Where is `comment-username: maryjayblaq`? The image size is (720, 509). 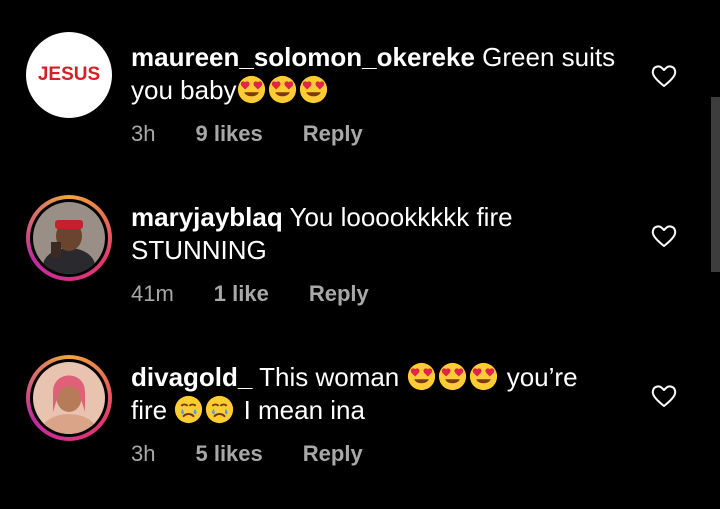
comment-username: maryjayblaq is located at coordinates (207, 217).